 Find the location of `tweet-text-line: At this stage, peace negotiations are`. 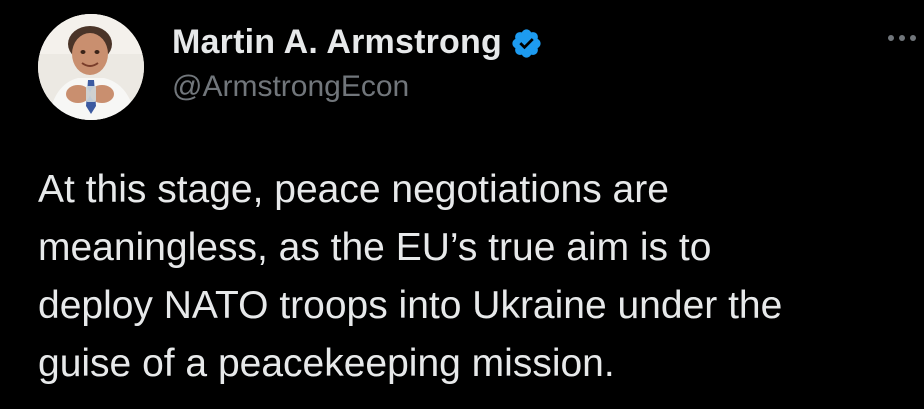

tweet-text-line: At this stage, peace negotiations are is located at coordinates (353, 189).